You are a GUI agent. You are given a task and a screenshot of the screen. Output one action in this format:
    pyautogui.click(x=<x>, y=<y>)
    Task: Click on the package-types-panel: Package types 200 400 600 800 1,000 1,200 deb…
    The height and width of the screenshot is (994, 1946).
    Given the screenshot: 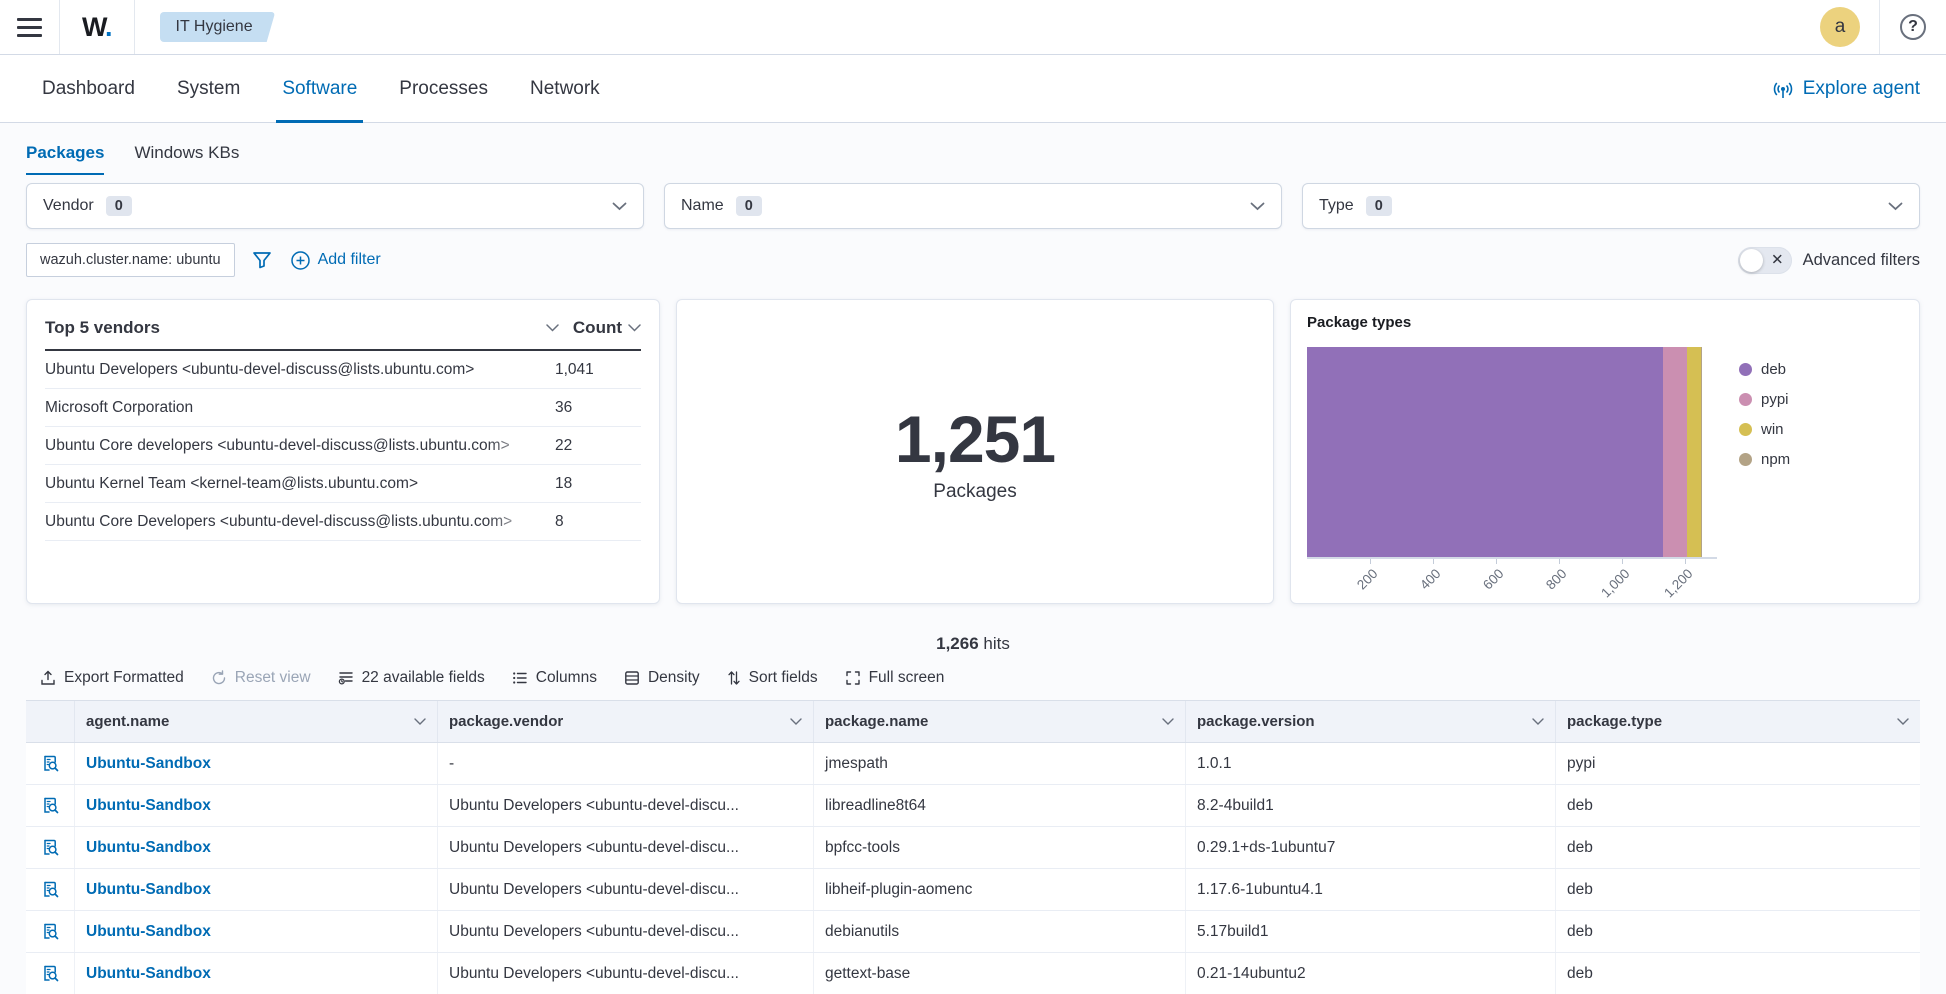 What is the action you would take?
    pyautogui.click(x=1605, y=451)
    